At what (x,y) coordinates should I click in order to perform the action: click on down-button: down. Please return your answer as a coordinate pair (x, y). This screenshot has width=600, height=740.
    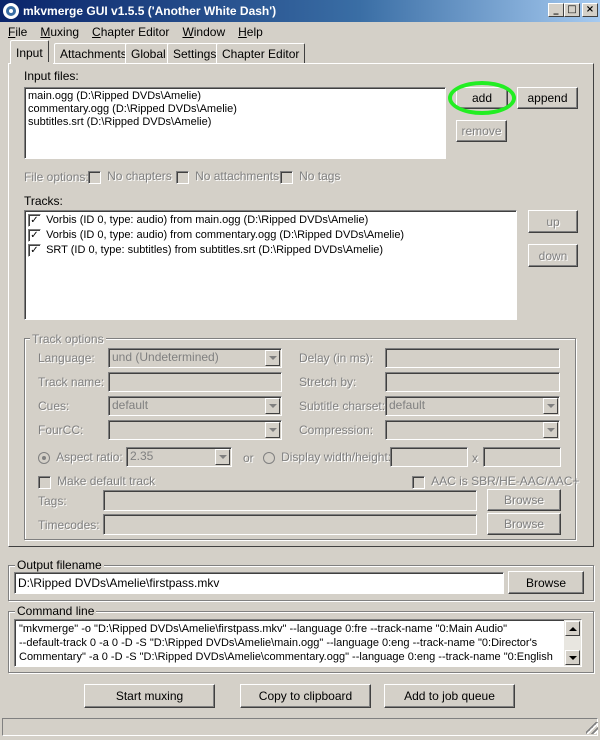
    Looking at the image, I should click on (553, 255).